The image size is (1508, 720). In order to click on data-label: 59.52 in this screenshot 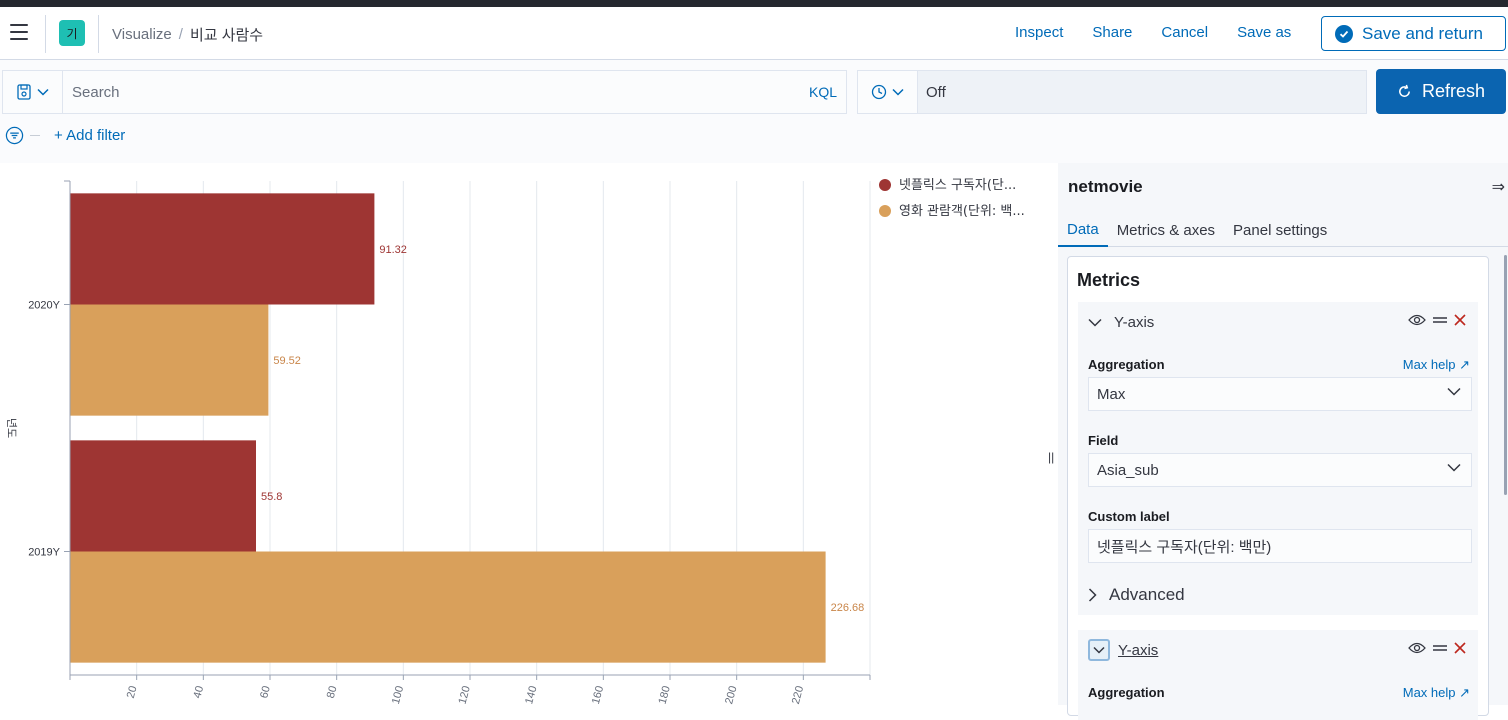, I will do `click(287, 361)`.